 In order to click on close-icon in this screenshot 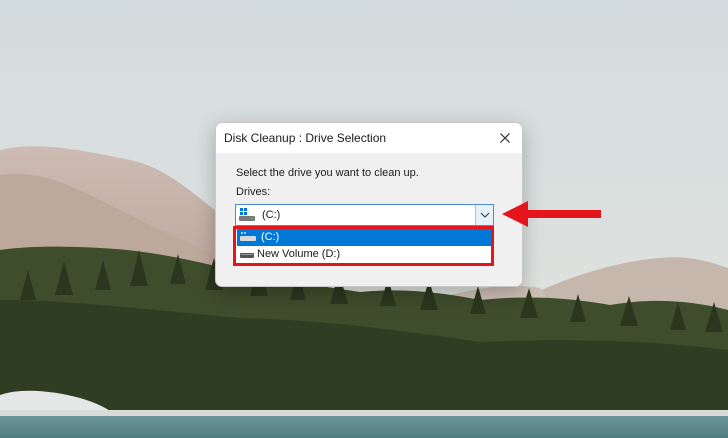, I will do `click(505, 138)`.